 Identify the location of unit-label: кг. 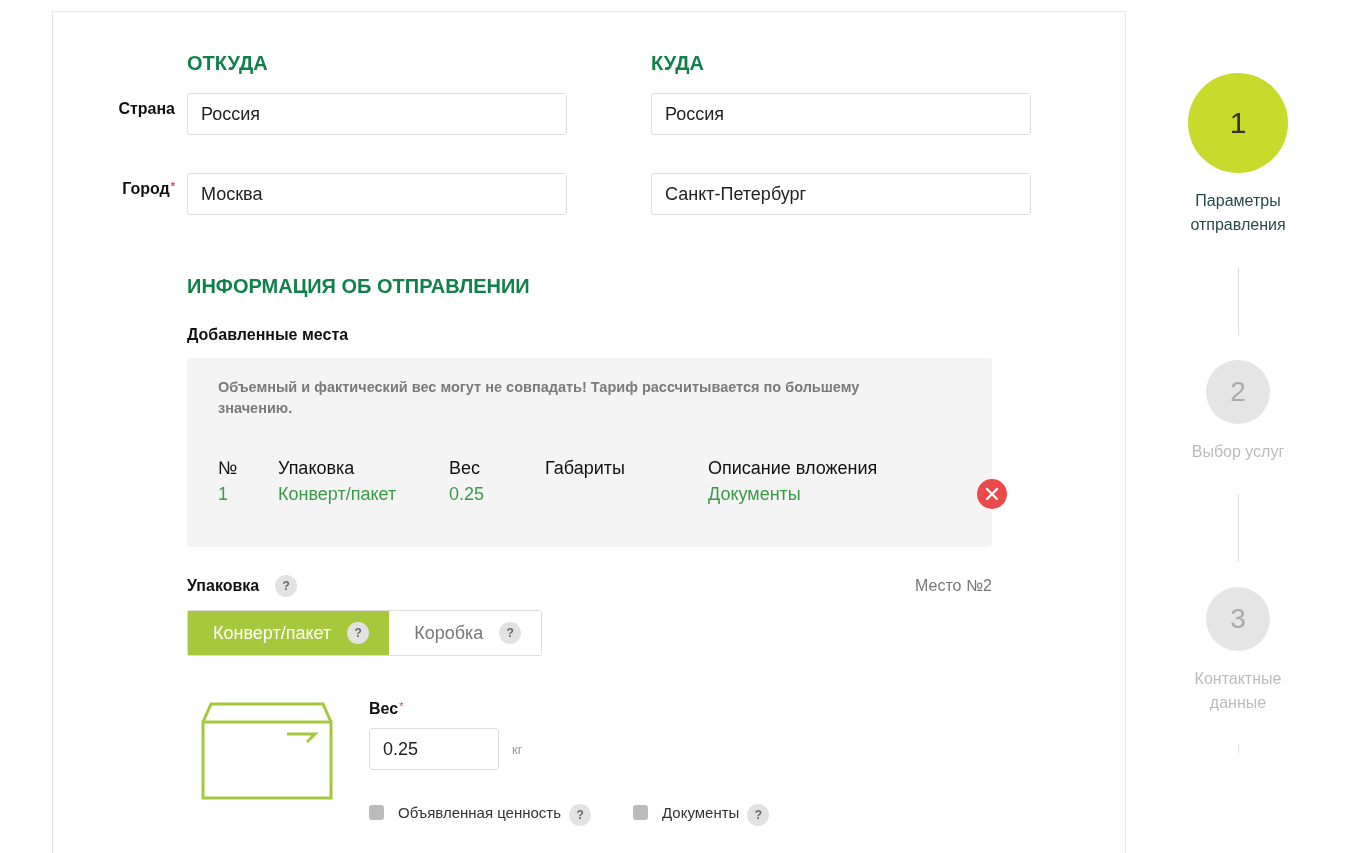
(517, 749).